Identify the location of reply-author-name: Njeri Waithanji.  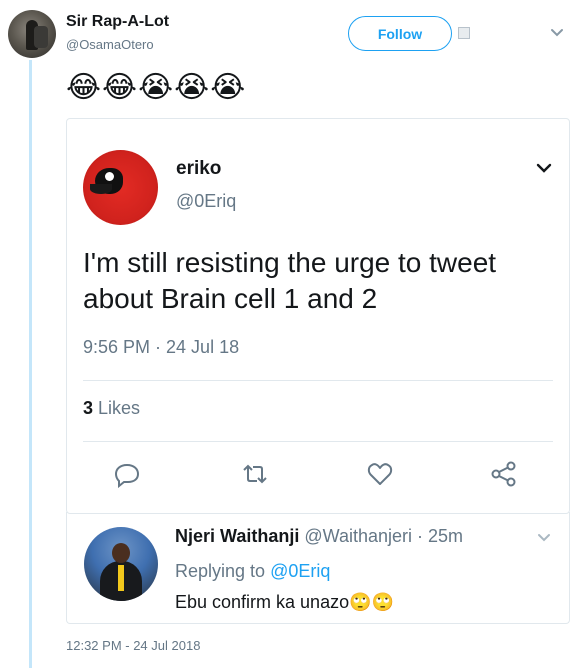
(237, 536).